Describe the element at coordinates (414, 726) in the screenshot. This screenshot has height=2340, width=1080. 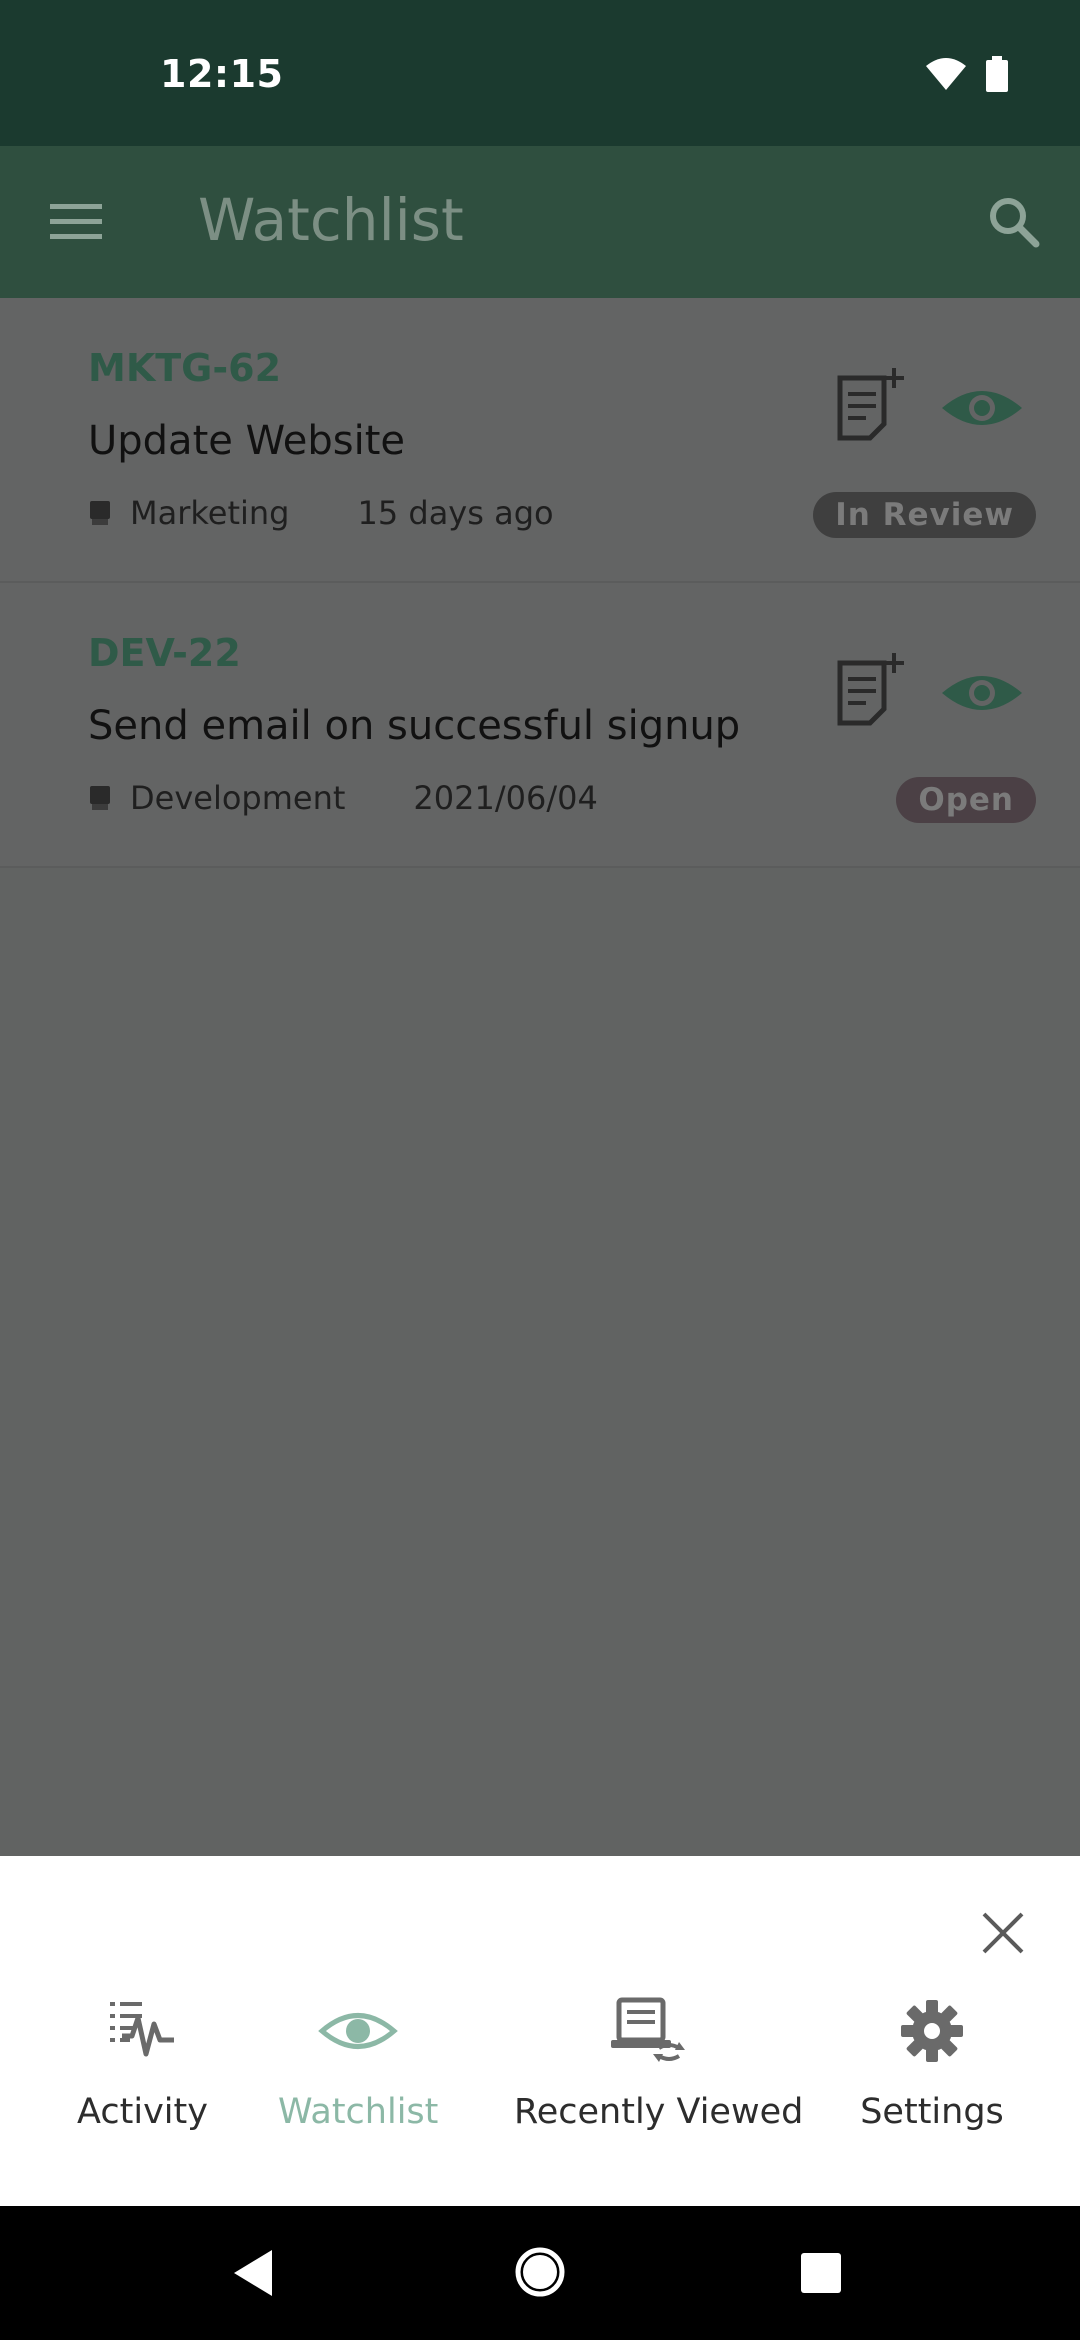
I see `issue-title: Send email on successful signup` at that location.